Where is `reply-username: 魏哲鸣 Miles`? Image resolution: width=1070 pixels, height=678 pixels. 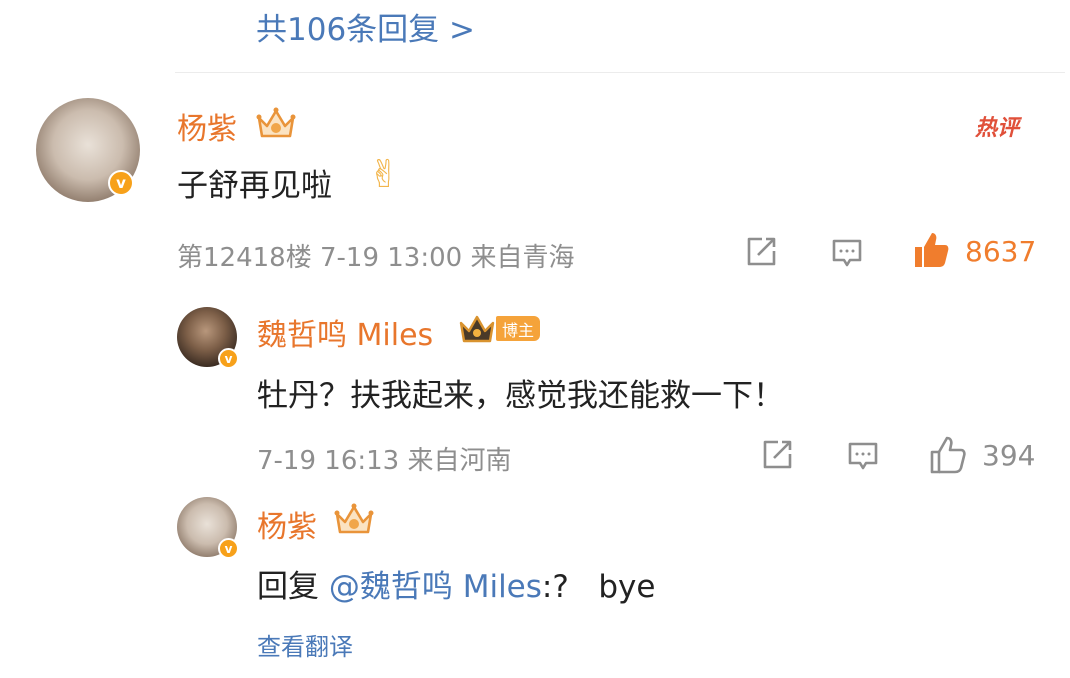 reply-username: 魏哲鸣 Miles is located at coordinates (345, 332).